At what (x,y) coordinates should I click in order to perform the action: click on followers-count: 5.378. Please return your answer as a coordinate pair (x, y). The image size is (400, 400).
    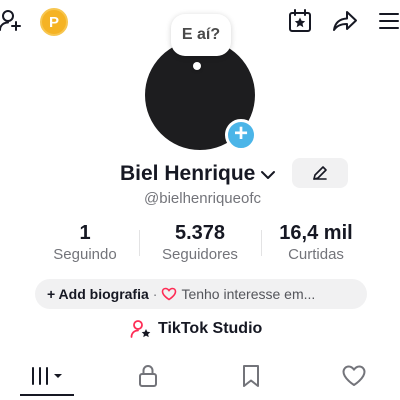
    Looking at the image, I should click on (200, 233).